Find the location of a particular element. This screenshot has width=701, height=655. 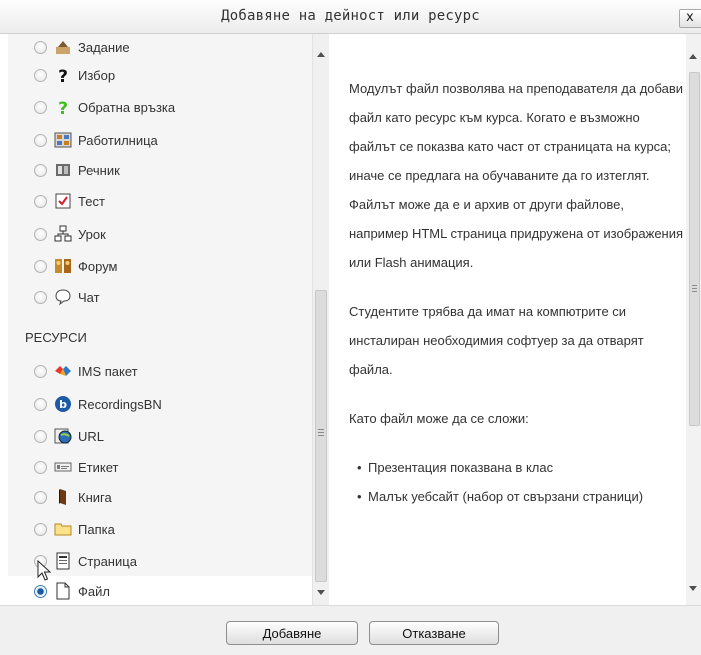

module-option: Чат is located at coordinates (160, 297).